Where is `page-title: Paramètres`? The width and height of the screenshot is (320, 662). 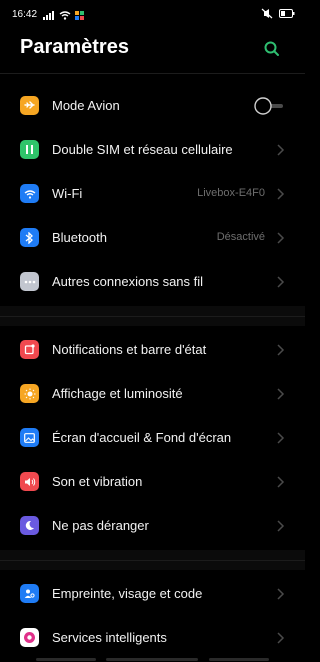 page-title: Paramètres is located at coordinates (74, 47).